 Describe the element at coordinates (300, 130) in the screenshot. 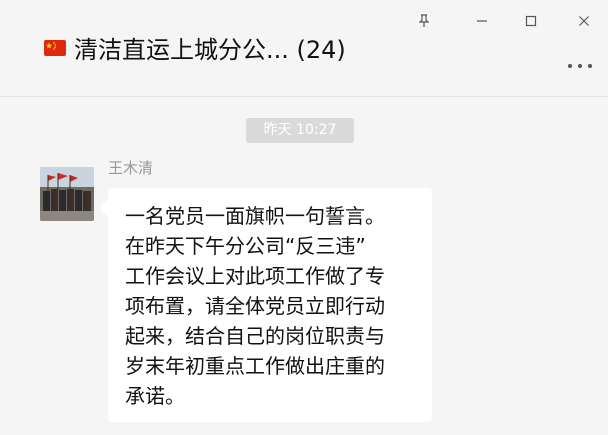

I see `message-timestamp: 昨天 10:27` at that location.